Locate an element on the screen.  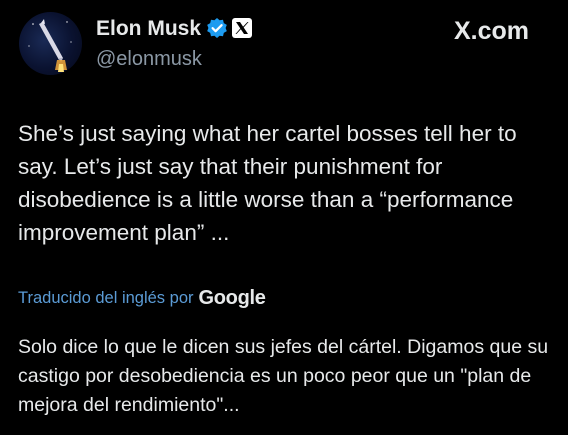
x-logo-icon is located at coordinates (242, 28).